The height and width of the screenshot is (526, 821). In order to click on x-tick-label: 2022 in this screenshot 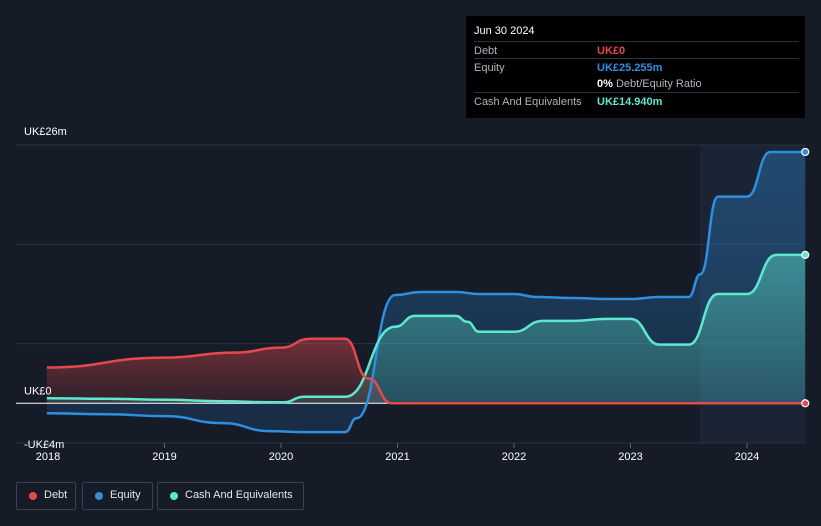, I will do `click(514, 457)`.